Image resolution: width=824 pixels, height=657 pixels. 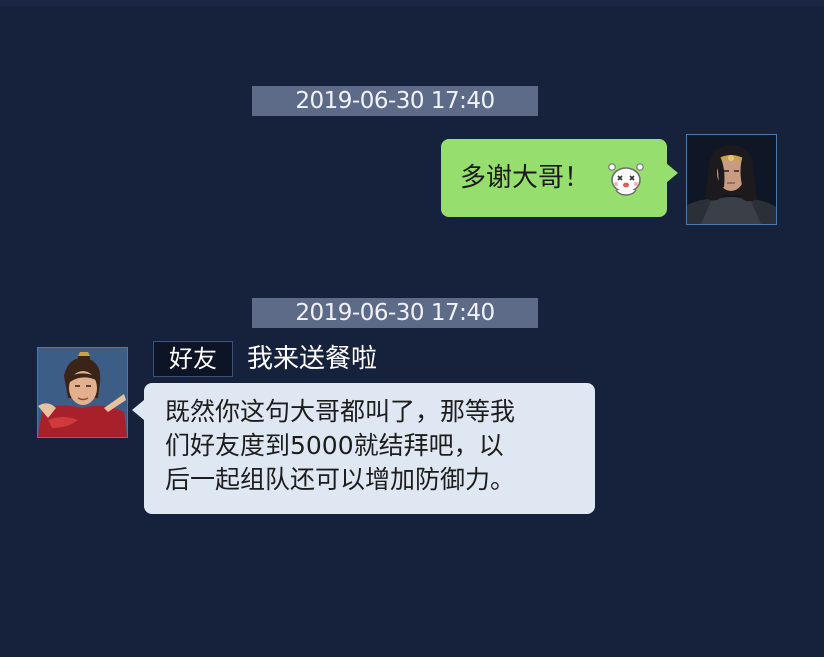 What do you see at coordinates (334, 445) in the screenshot?
I see `received-message-line: 们好友度到5000就结拜吧，以` at bounding box center [334, 445].